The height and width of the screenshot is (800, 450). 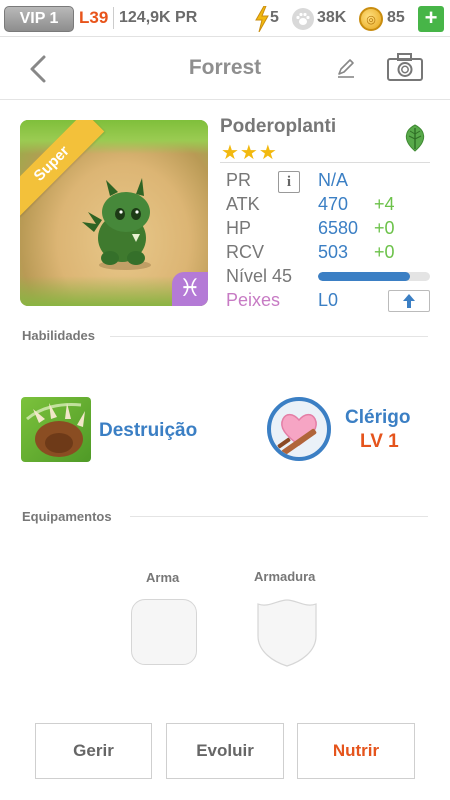 What do you see at coordinates (94, 17) in the screenshot?
I see `player-level: L39` at bounding box center [94, 17].